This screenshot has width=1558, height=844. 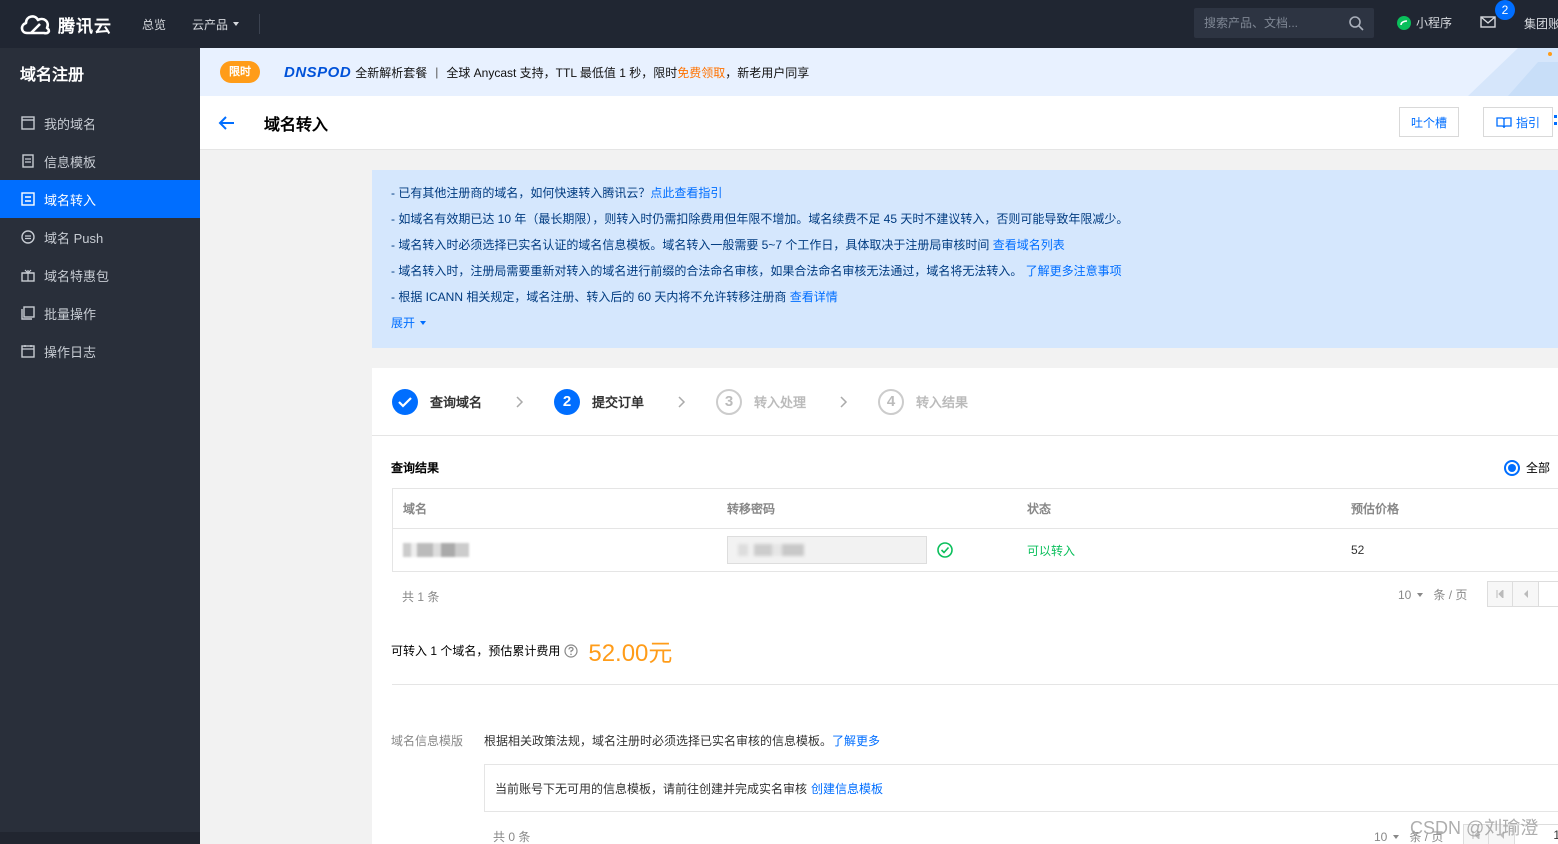 I want to click on radio-button, so click(x=1512, y=467).